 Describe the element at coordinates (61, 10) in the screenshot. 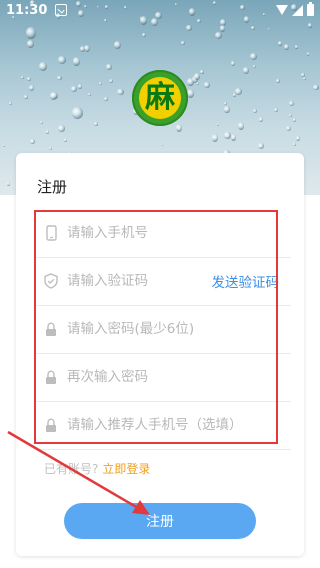

I see `notification-icon` at that location.